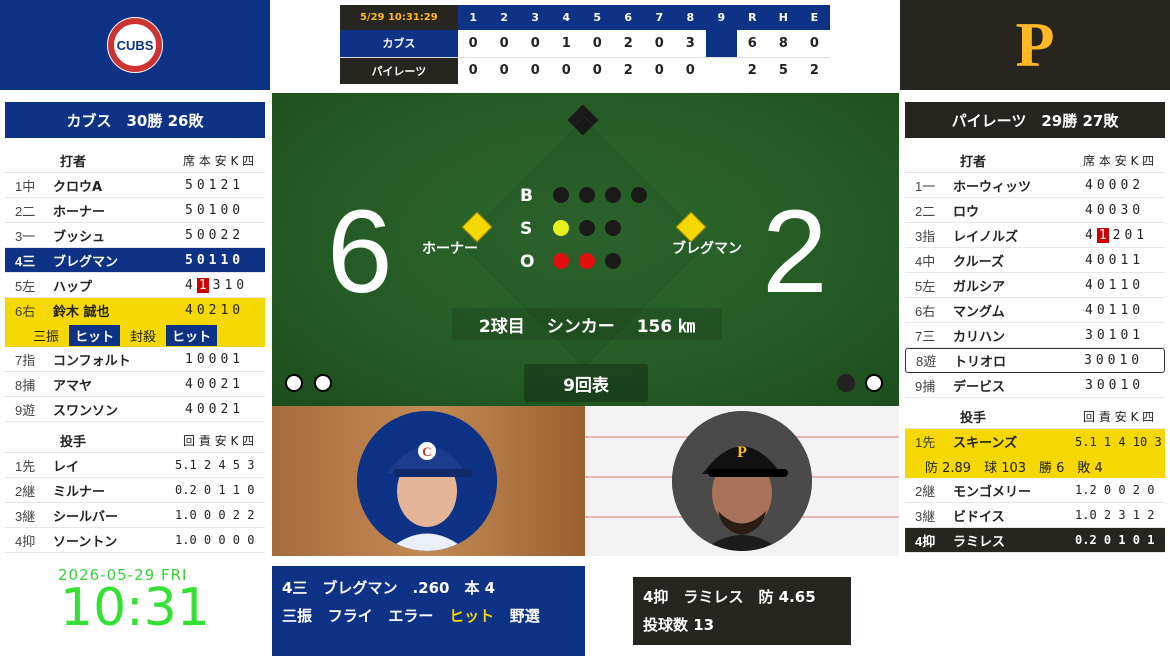 The width and height of the screenshot is (1170, 658). I want to click on batting-order: 4三, so click(25, 261).